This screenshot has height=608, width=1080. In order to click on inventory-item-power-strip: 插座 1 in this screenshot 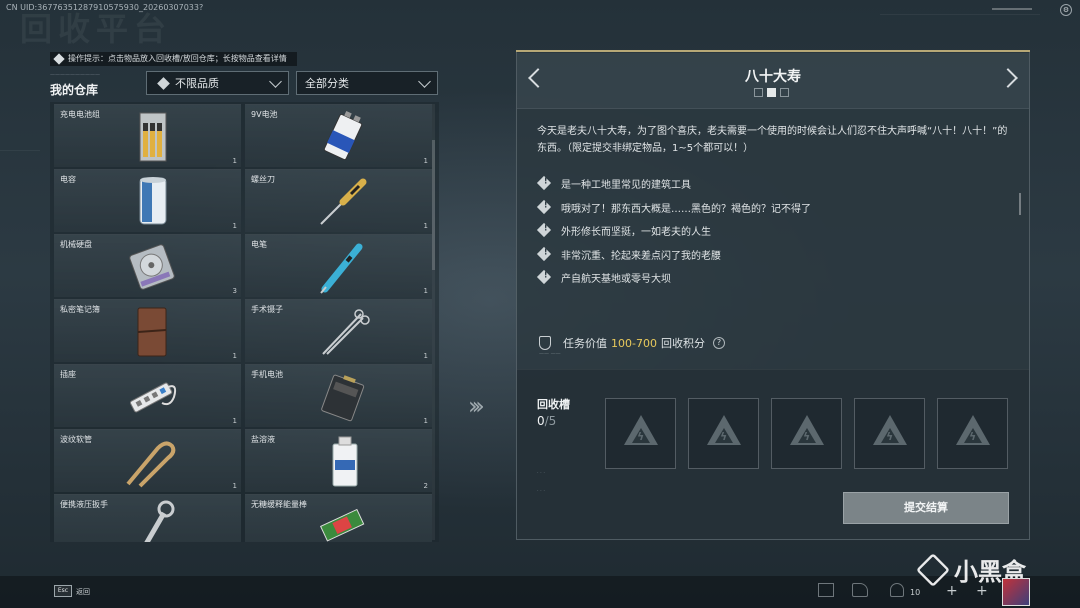, I will do `click(147, 395)`.